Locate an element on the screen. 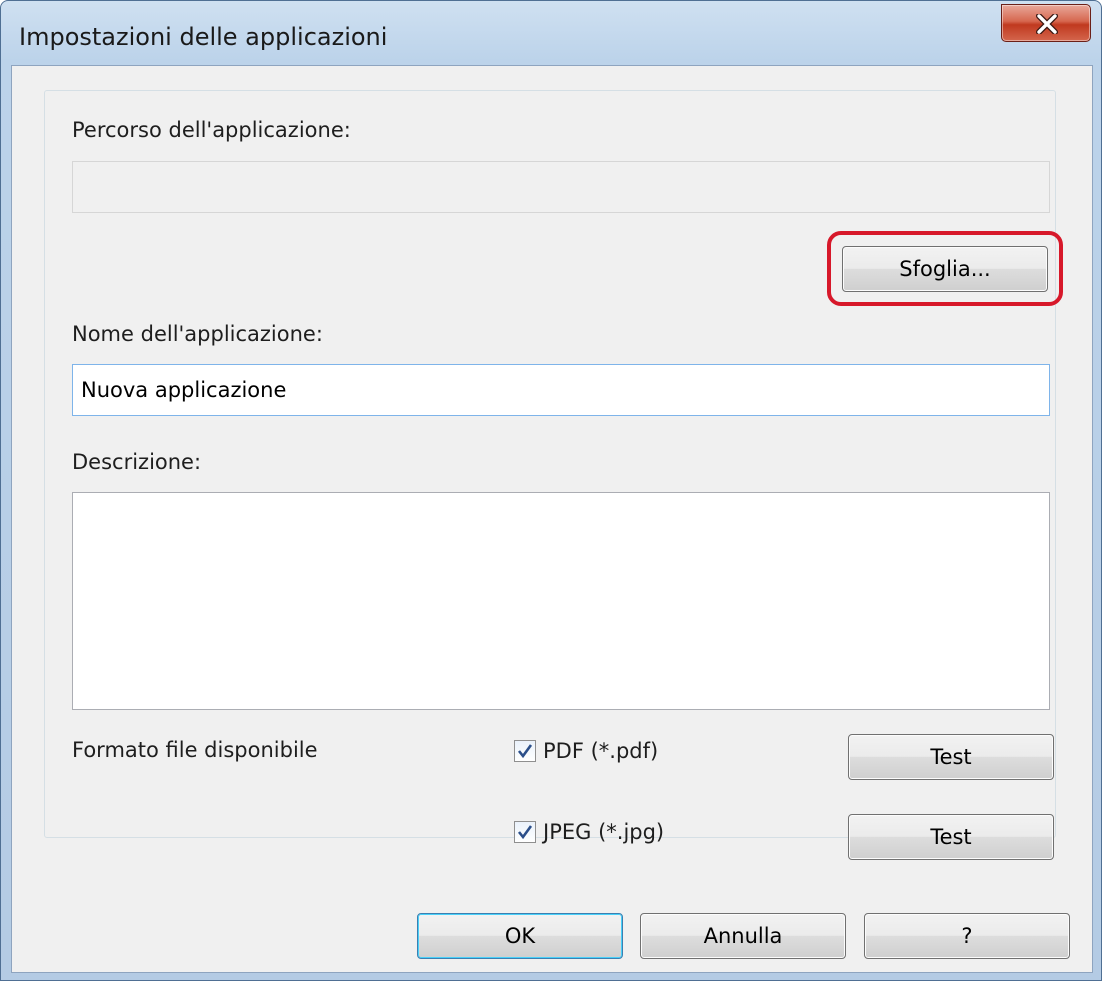 Image resolution: width=1102 pixels, height=981 pixels. jpeg-checkbox is located at coordinates (525, 832).